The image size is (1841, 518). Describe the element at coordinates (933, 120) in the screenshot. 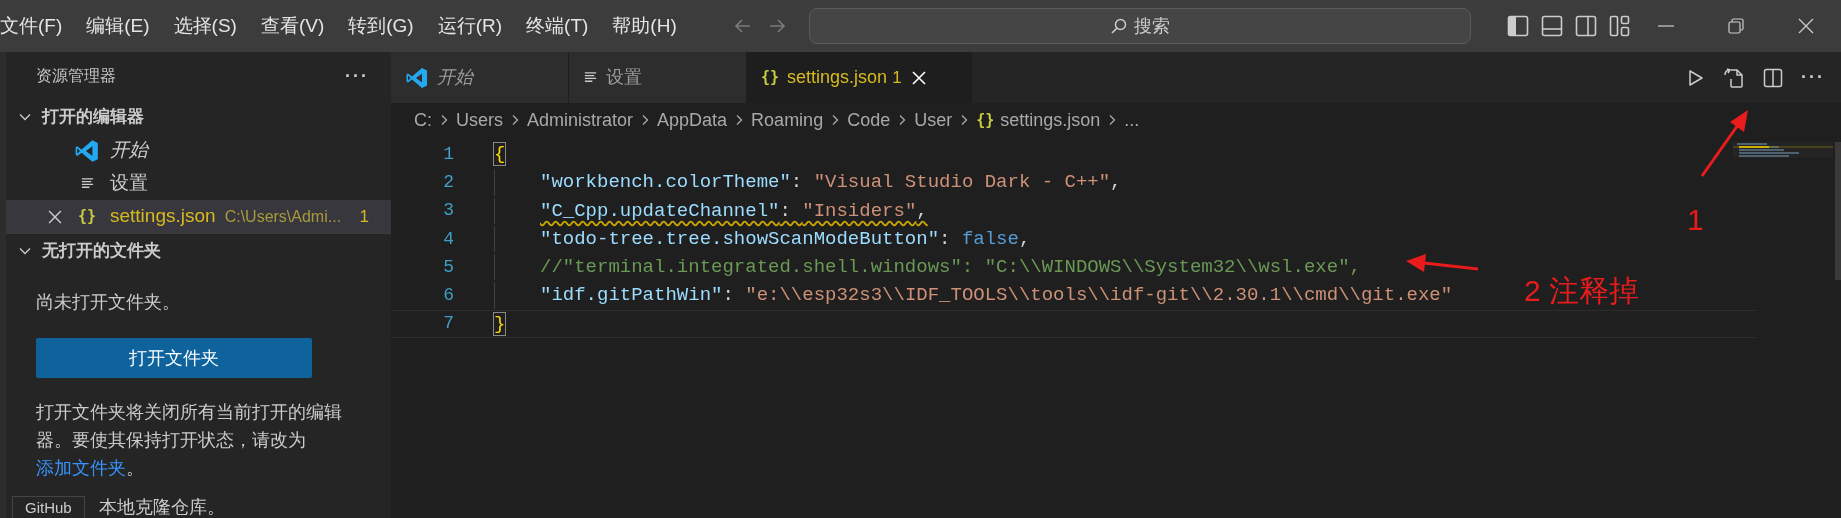

I see `breadcrumb-item: User` at that location.